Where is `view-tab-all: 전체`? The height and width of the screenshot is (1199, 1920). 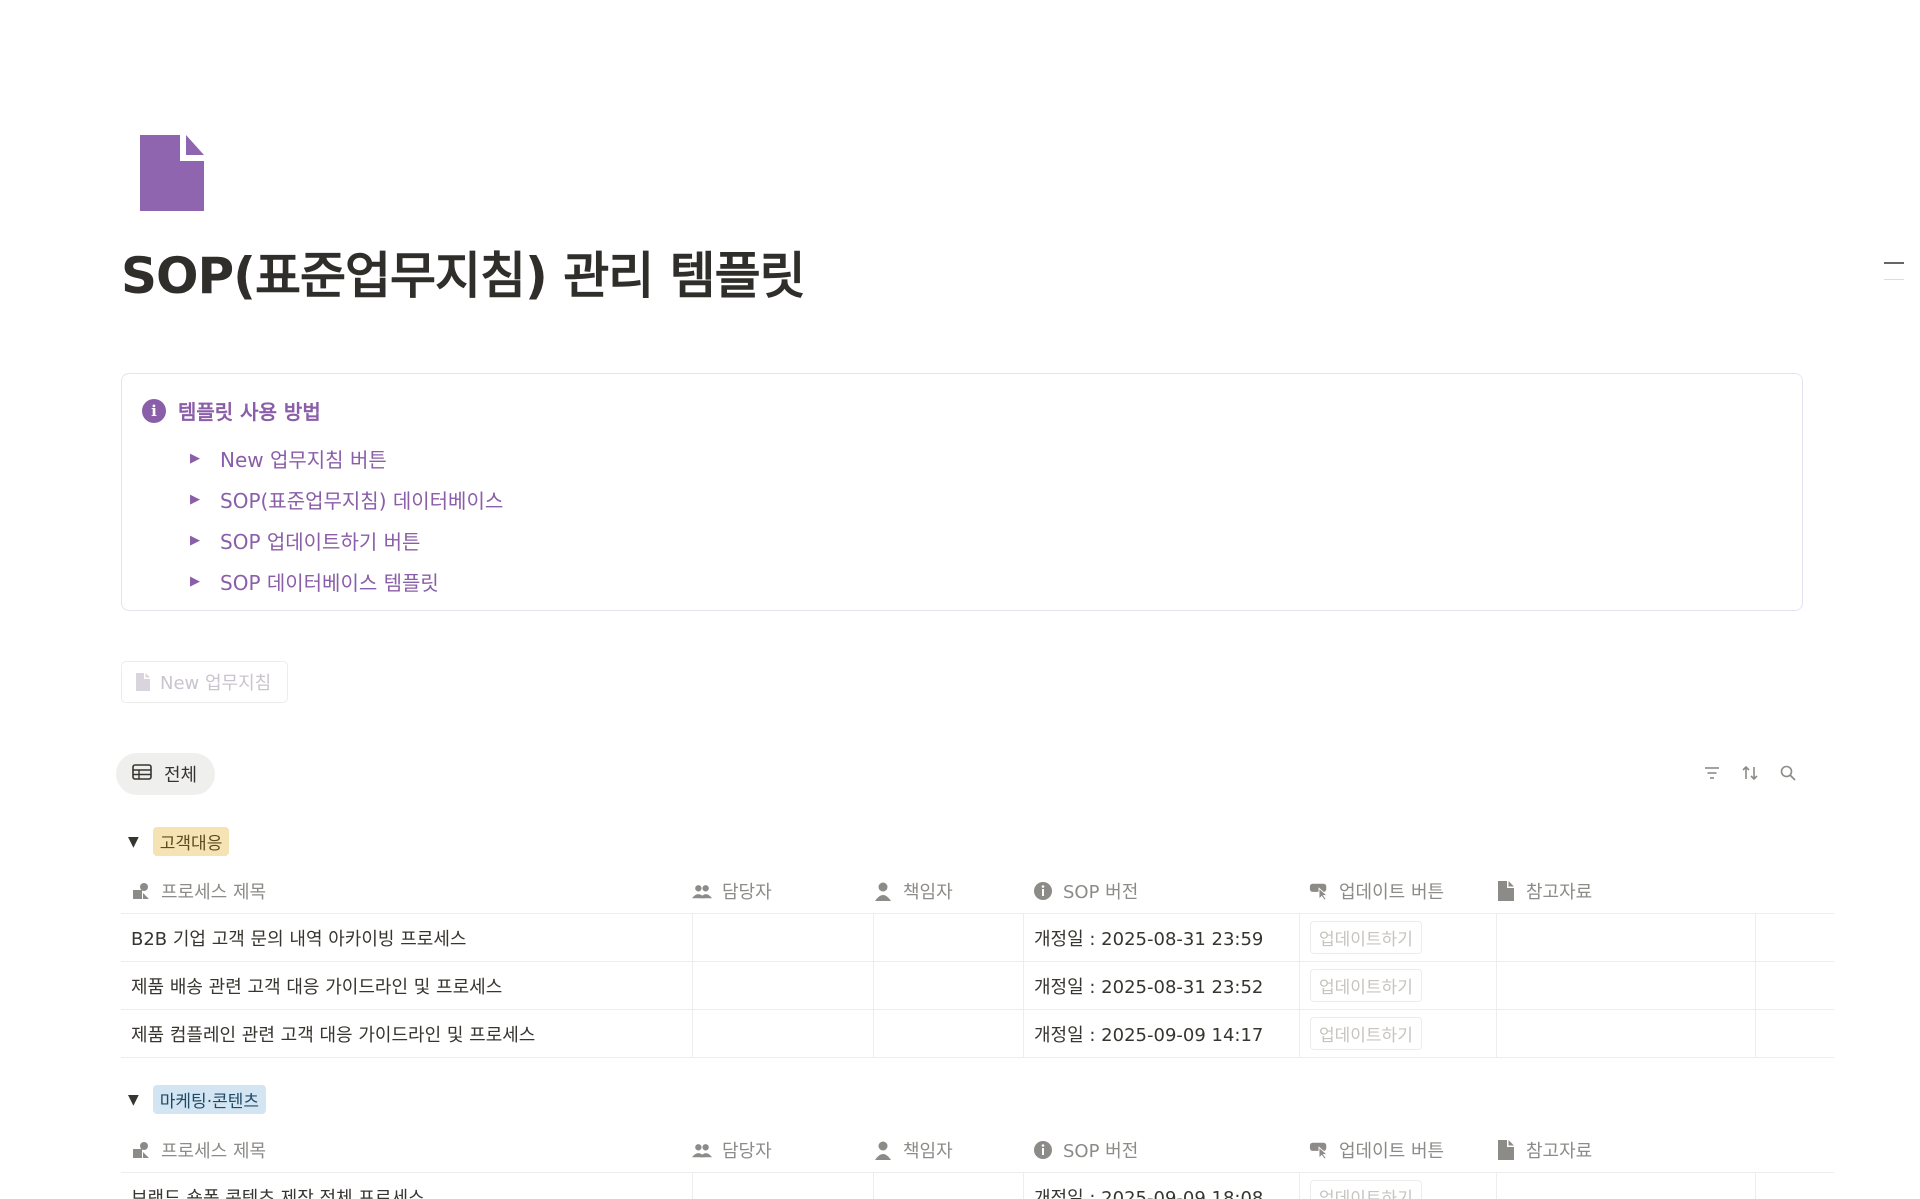
view-tab-all: 전체 is located at coordinates (166, 774).